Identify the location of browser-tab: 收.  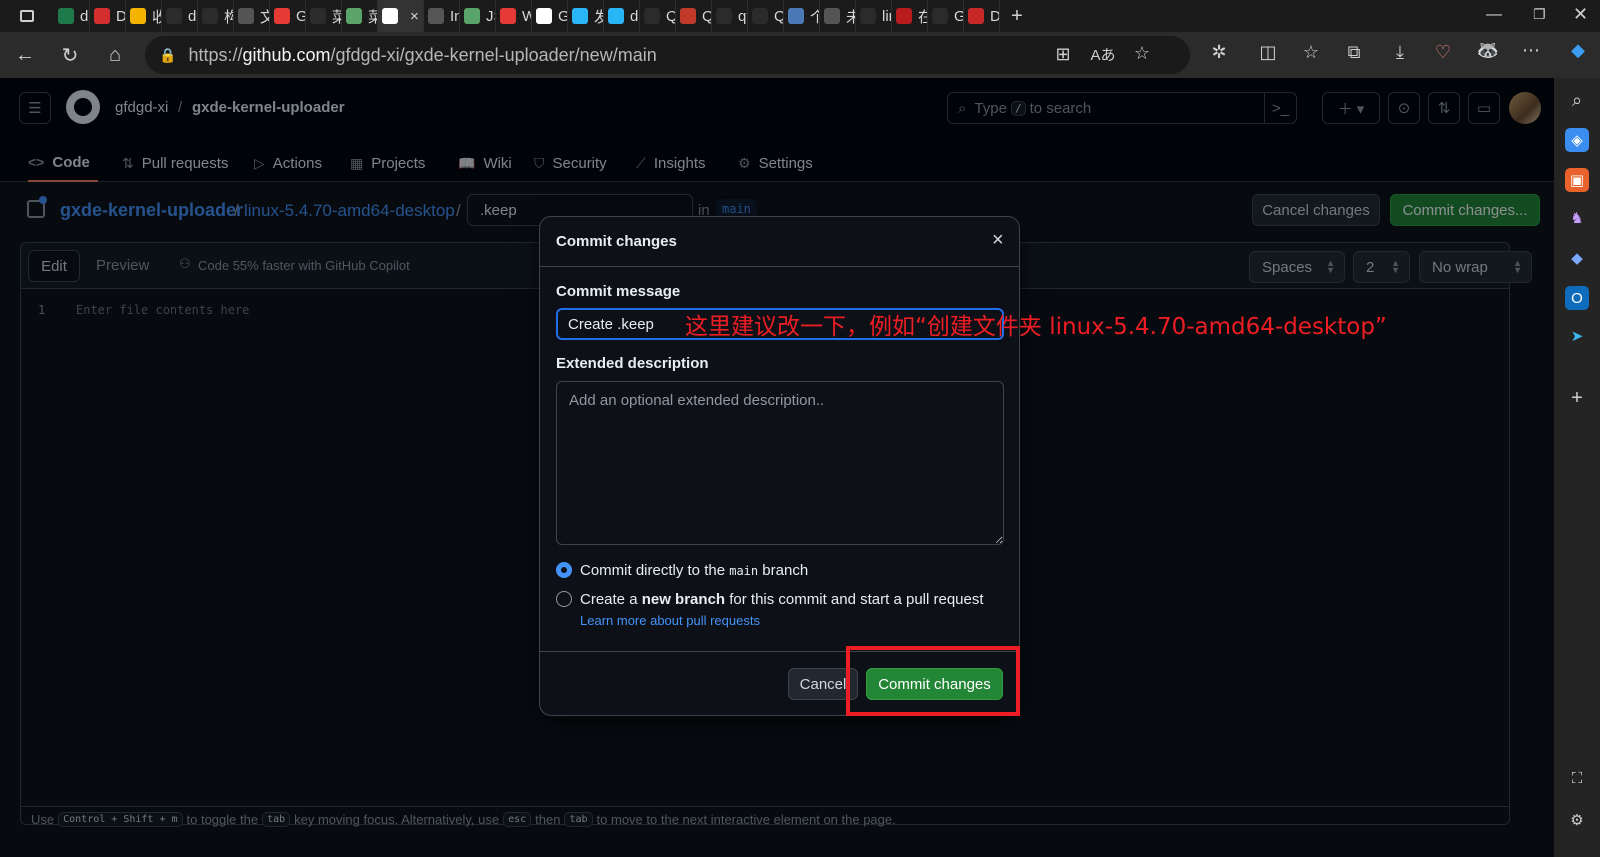
(144, 16).